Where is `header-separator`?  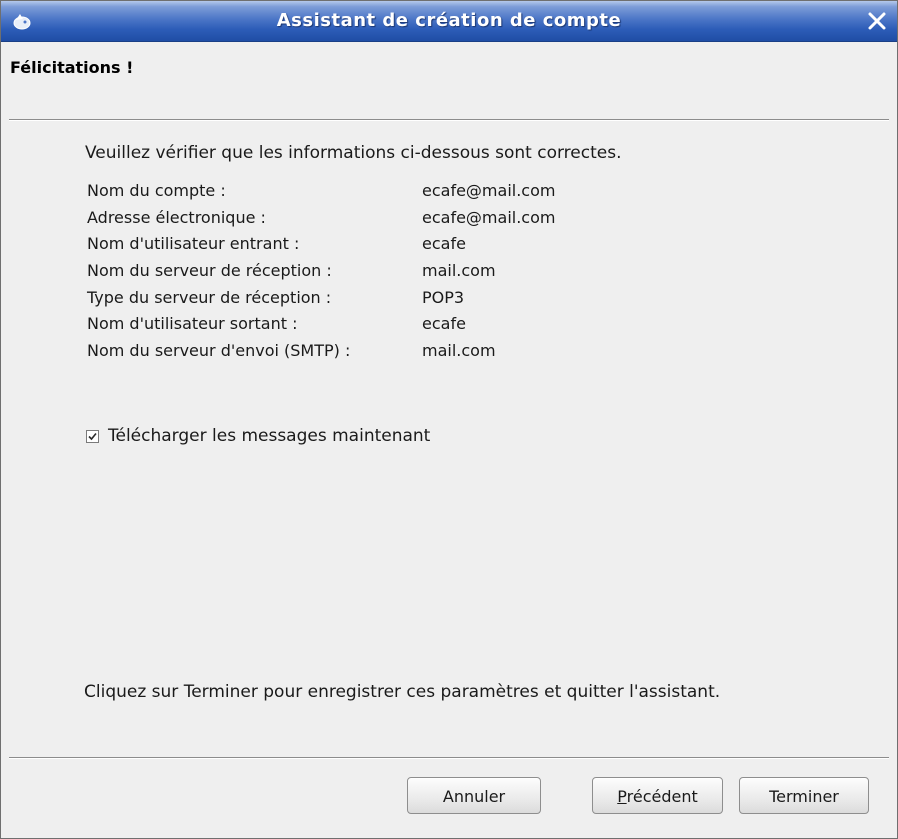
header-separator is located at coordinates (449, 120).